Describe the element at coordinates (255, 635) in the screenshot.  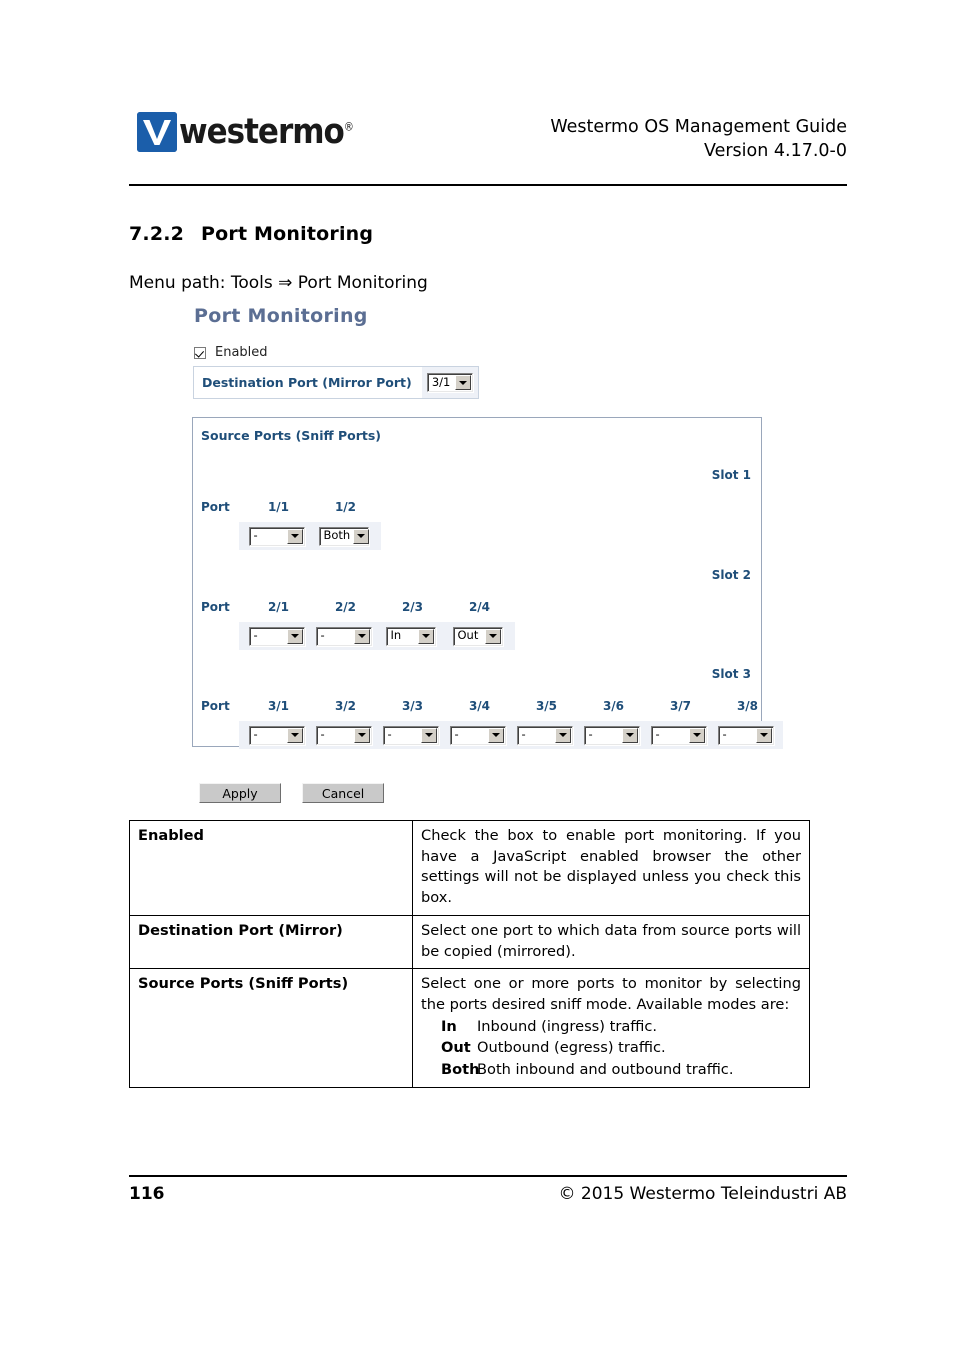
I see `port-select-value-2-1: -` at that location.